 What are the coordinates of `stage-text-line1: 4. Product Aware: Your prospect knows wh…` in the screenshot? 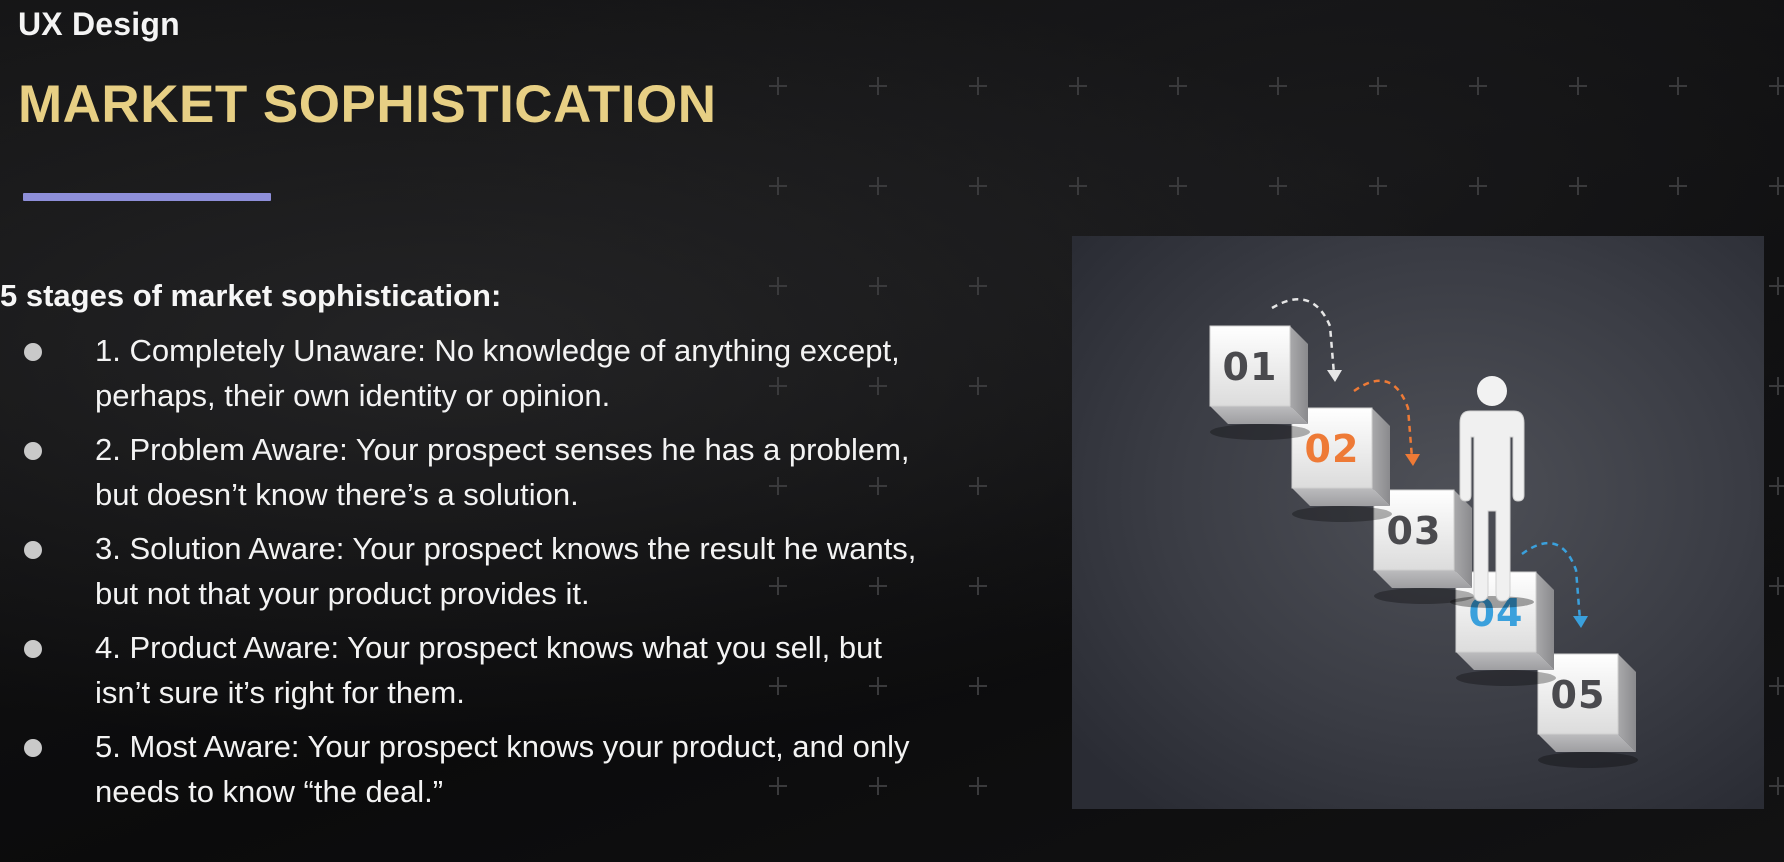 It's located at (488, 647).